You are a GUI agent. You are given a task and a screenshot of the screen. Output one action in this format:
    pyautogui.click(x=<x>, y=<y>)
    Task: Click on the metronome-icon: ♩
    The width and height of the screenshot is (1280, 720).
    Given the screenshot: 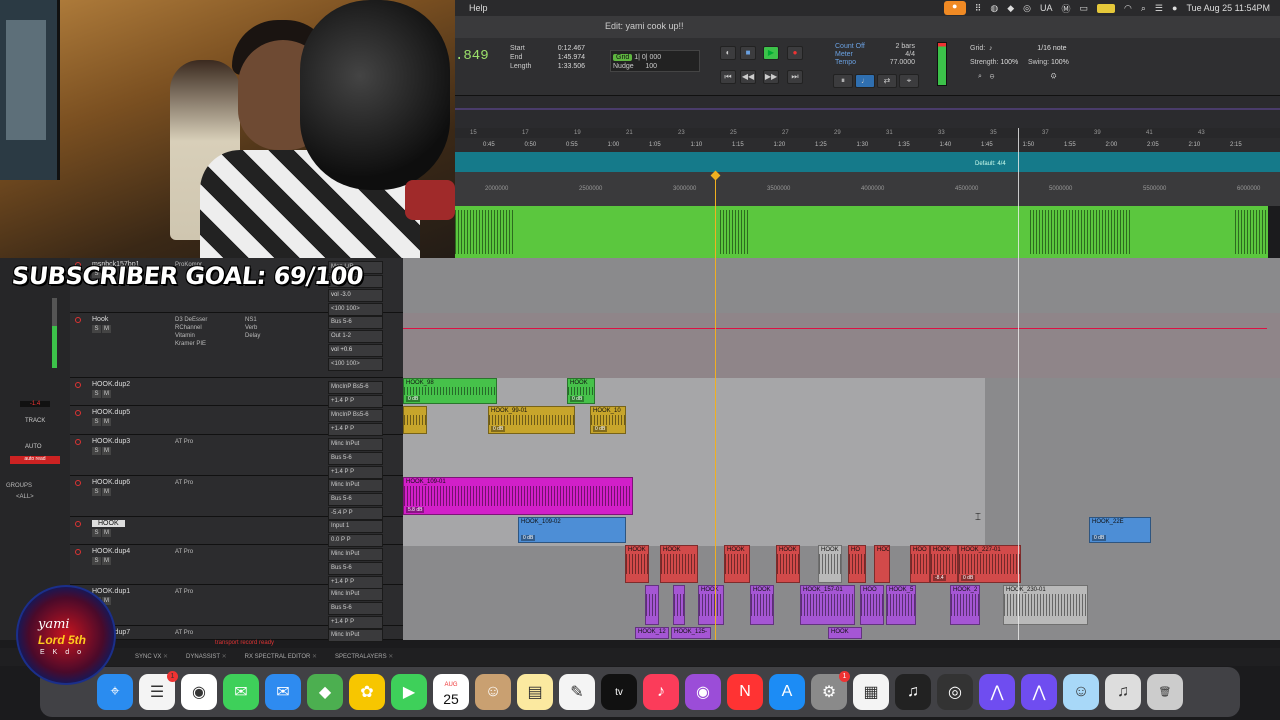 What is the action you would take?
    pyautogui.click(x=865, y=81)
    